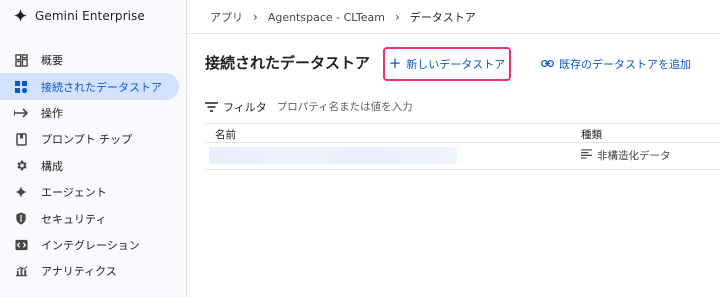  Describe the element at coordinates (625, 64) in the screenshot. I see `add-existing-label: 既存のデータストアを追加` at that location.